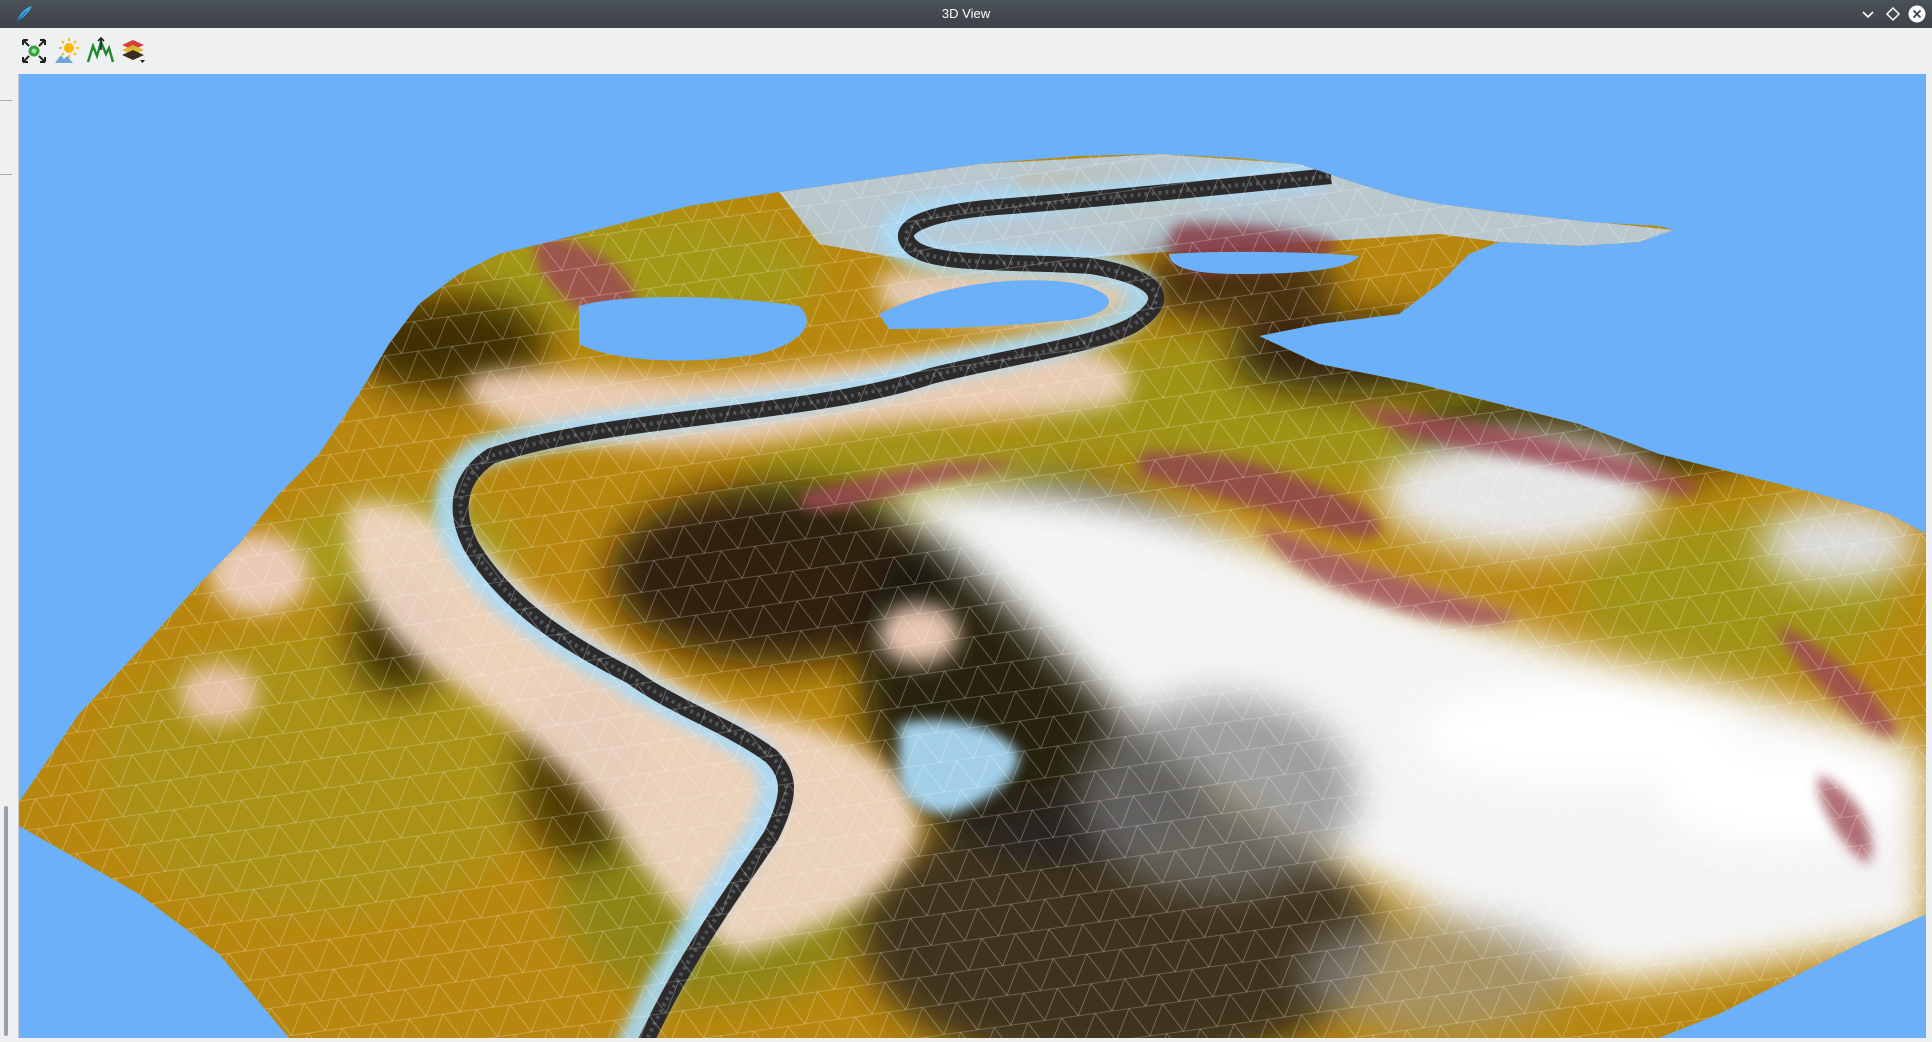  Describe the element at coordinates (1929, 558) in the screenshot. I see `window-border` at that location.